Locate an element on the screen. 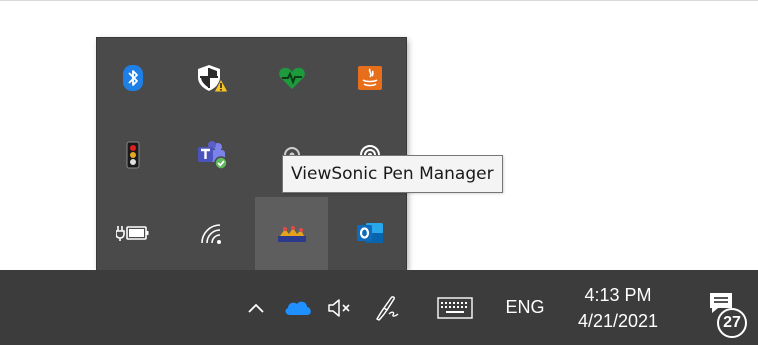 Image resolution: width=758 pixels, height=345 pixels. pen-workspace-button is located at coordinates (387, 307).